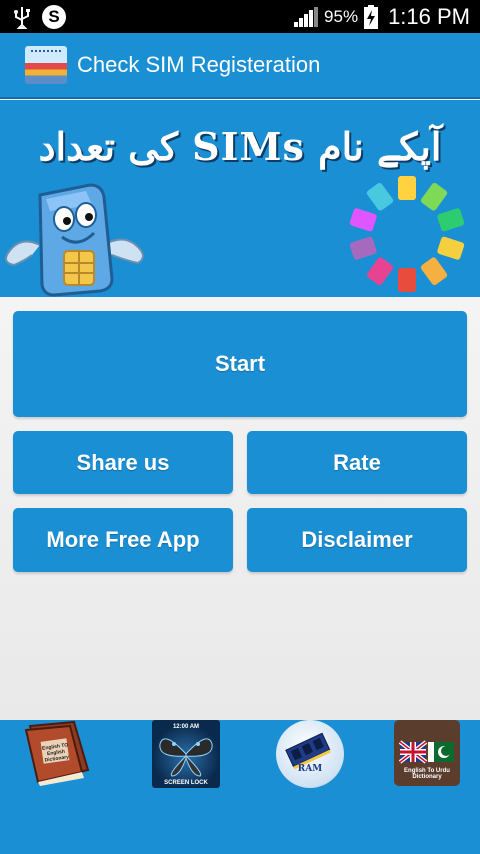  I want to click on ad-screen-lock: 12:00 AM SCREEN LOCK, so click(186, 754).